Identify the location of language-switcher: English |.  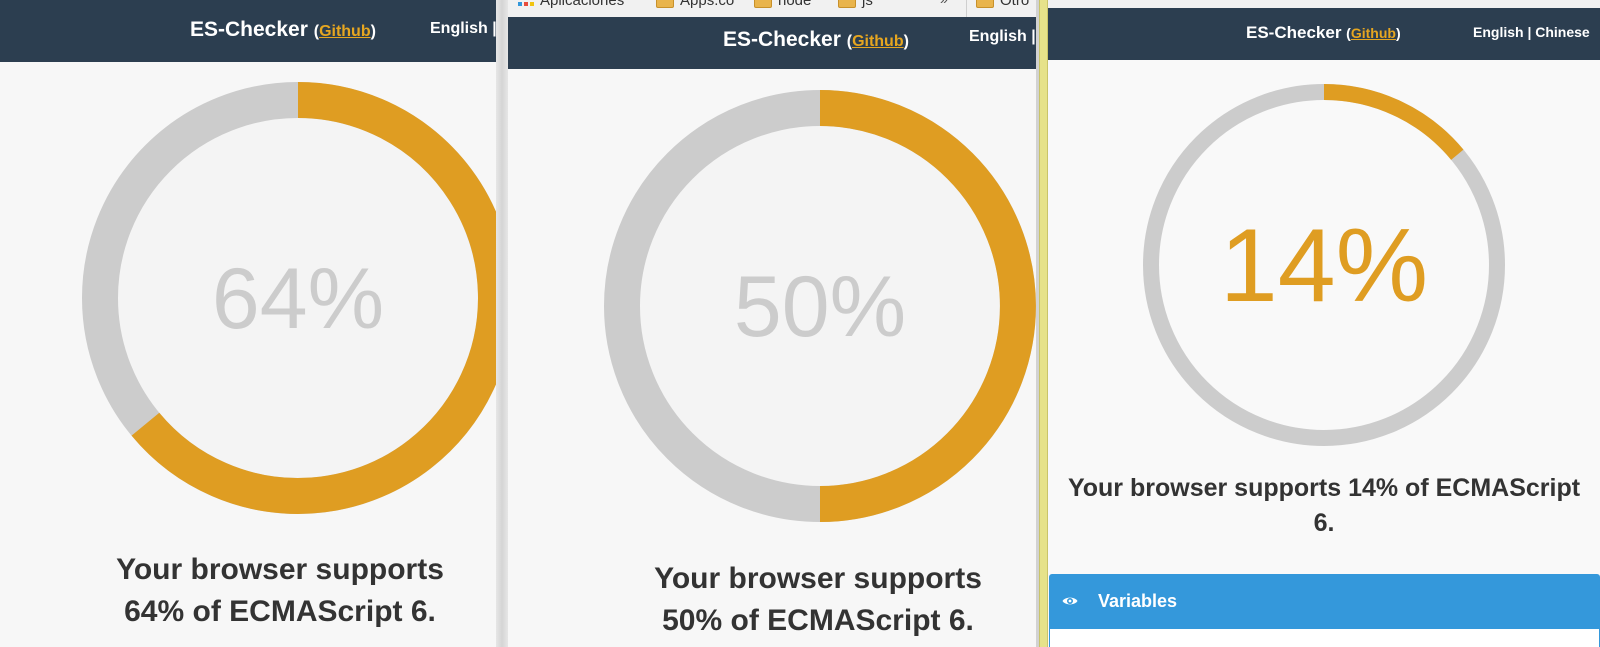
(463, 29).